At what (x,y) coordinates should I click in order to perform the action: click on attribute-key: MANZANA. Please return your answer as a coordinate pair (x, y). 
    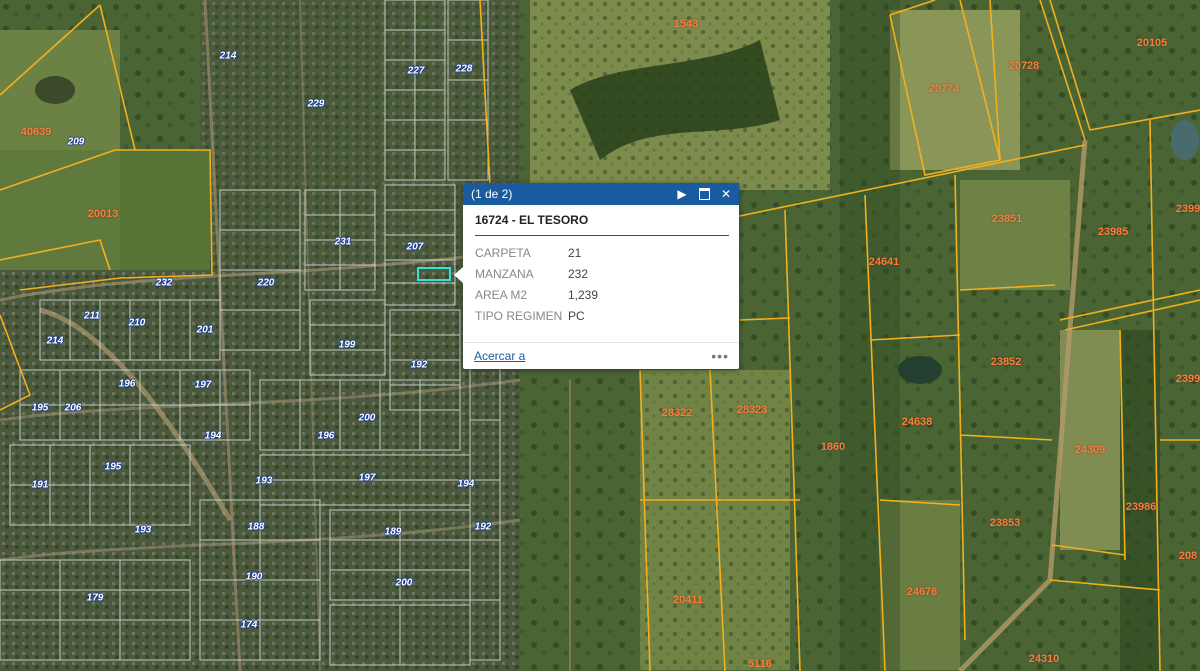
    Looking at the image, I should click on (504, 273).